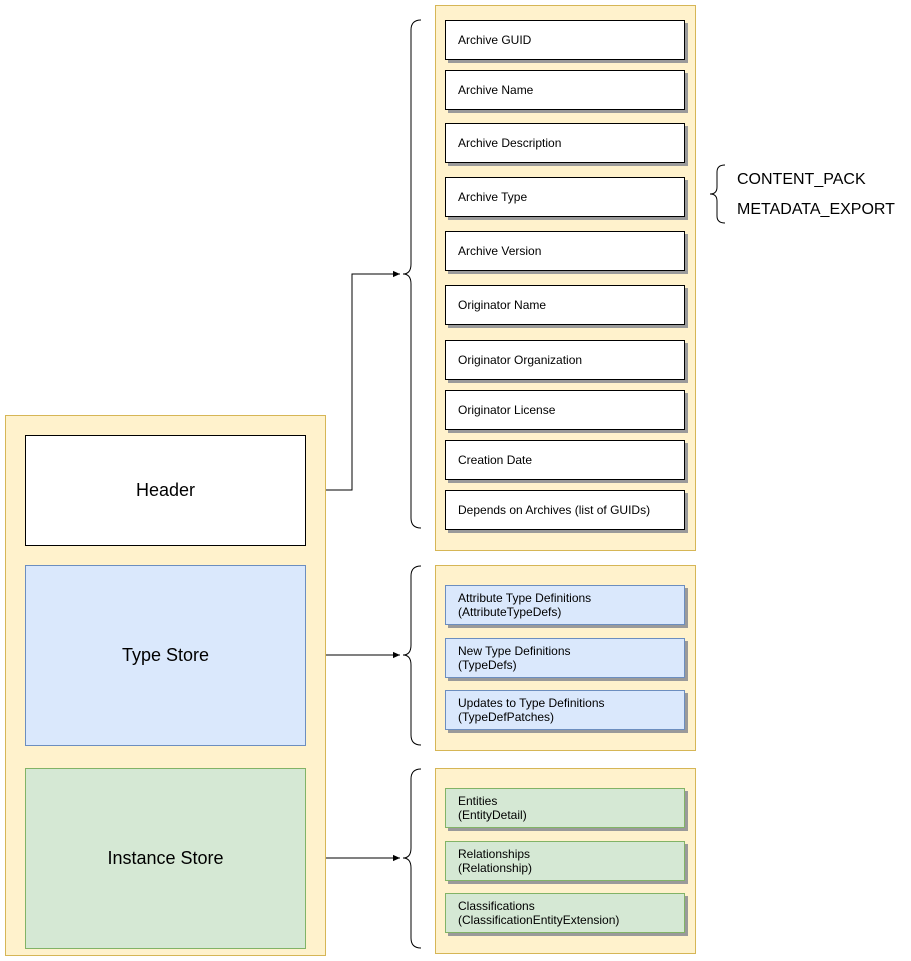 This screenshot has height=961, width=911. I want to click on header-section-label: Header, so click(165, 490).